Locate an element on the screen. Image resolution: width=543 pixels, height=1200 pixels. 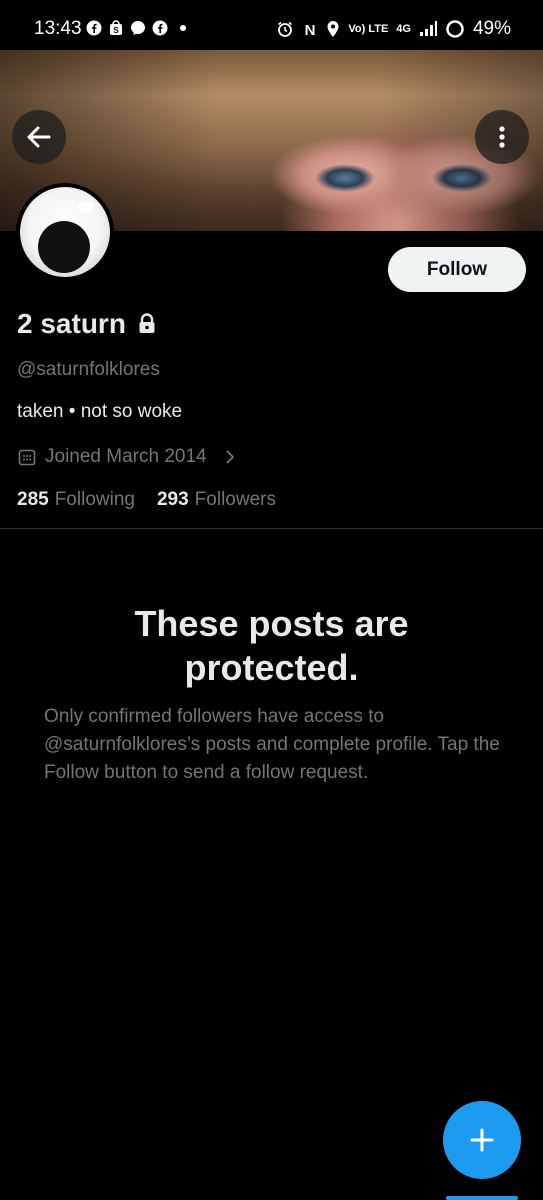
network-type: 4G is located at coordinates (403, 29).